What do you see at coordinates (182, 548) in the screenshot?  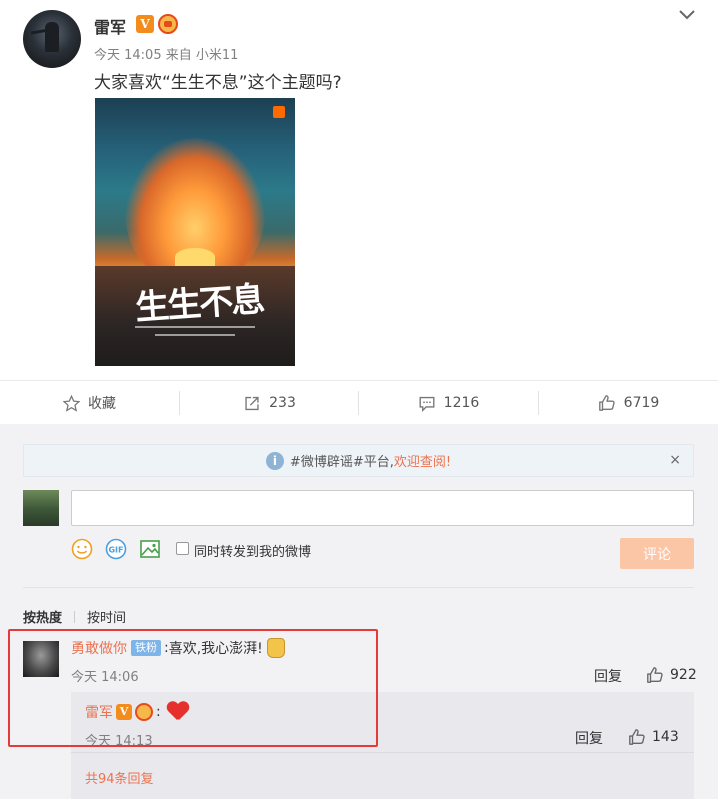 I see `repost-checkbox` at bounding box center [182, 548].